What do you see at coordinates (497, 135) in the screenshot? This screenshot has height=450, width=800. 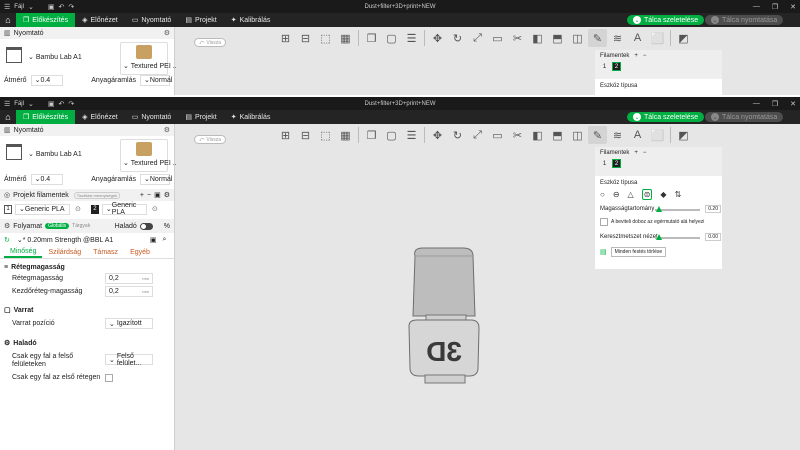 I see `lay-flat-icon: ▭` at bounding box center [497, 135].